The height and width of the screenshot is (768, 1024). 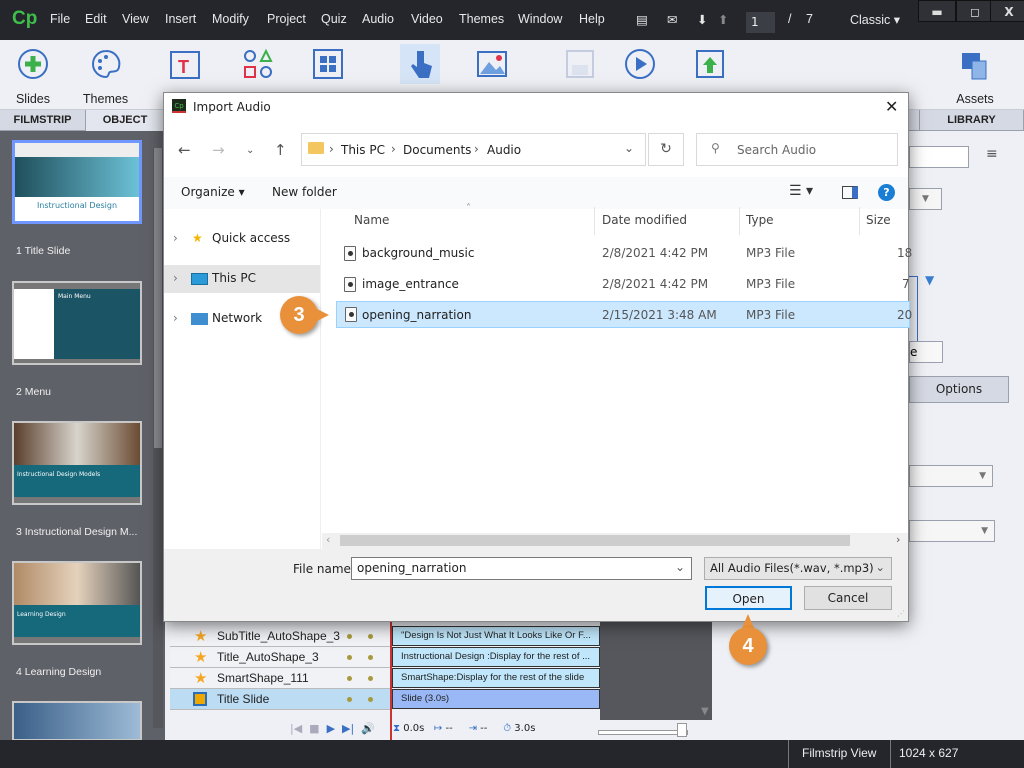 I want to click on refresh-button: ↻, so click(x=666, y=149).